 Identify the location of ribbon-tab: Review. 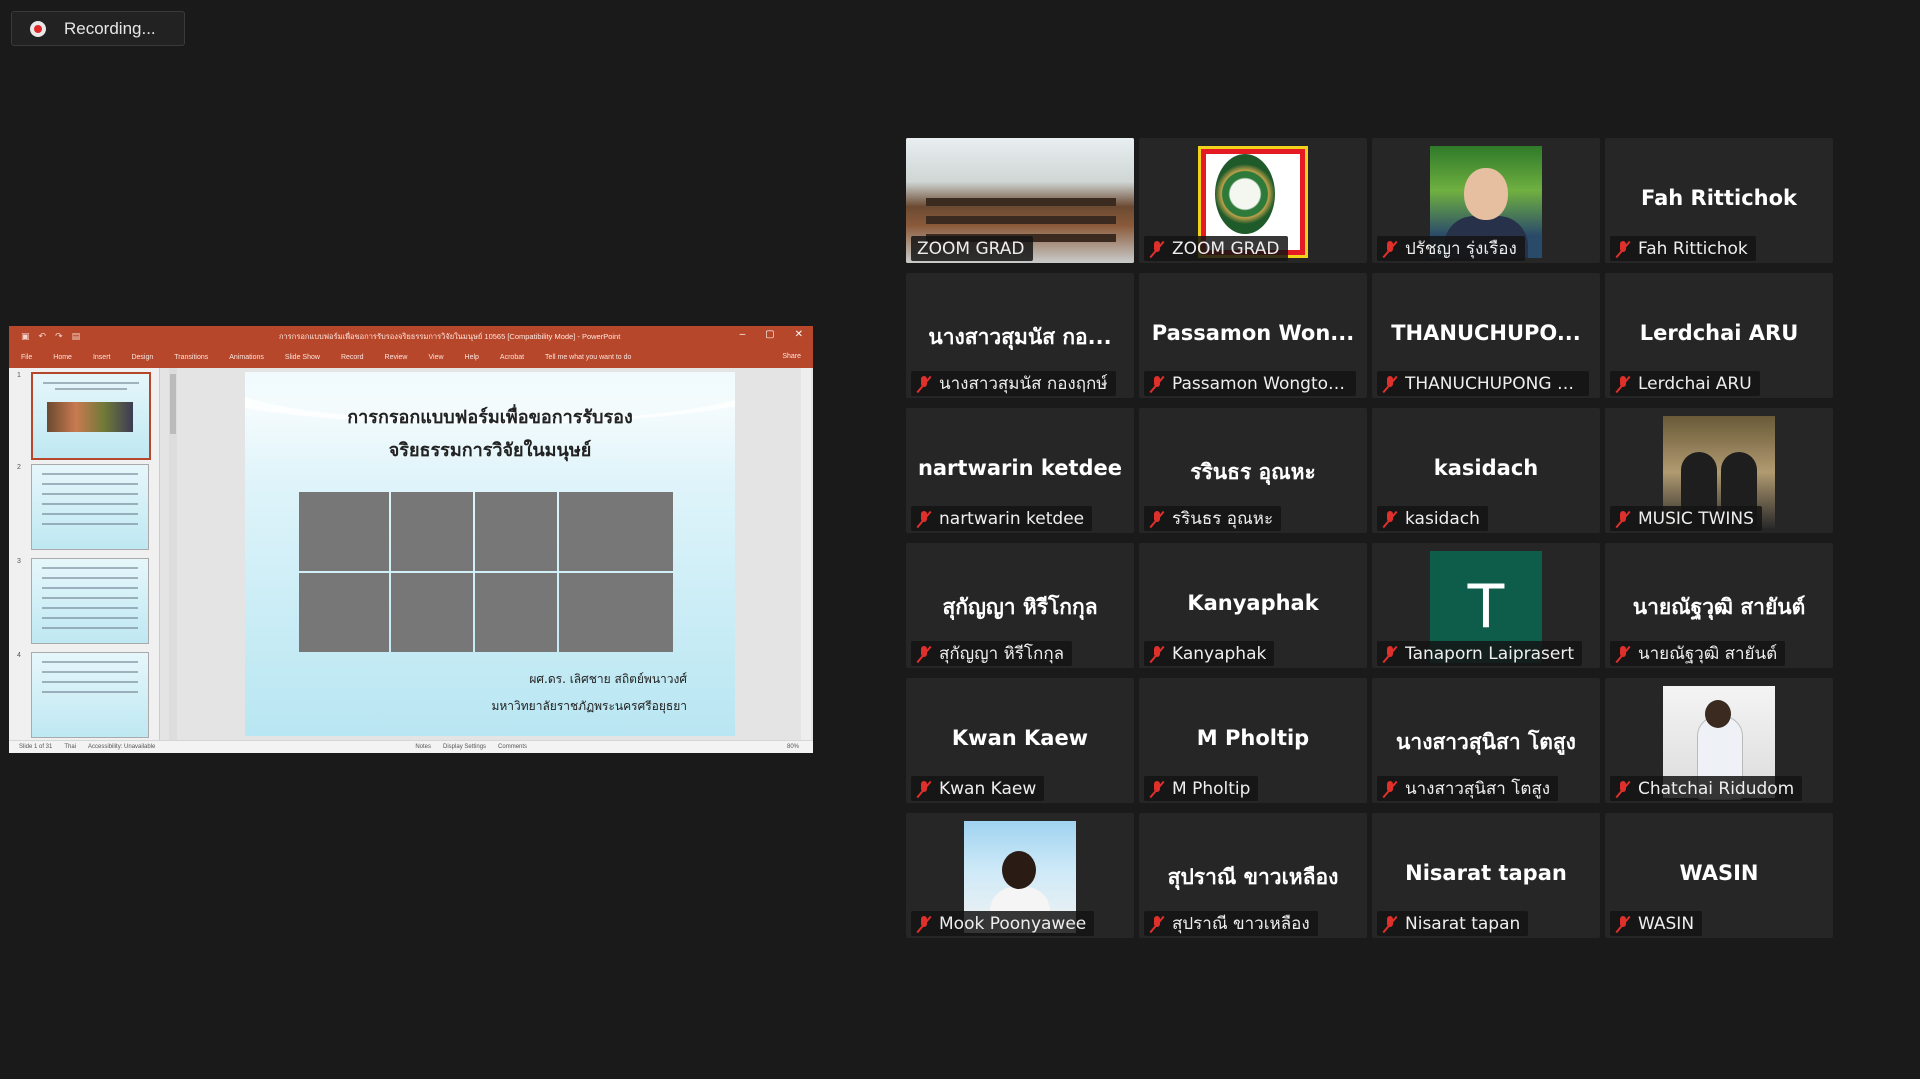
(396, 357).